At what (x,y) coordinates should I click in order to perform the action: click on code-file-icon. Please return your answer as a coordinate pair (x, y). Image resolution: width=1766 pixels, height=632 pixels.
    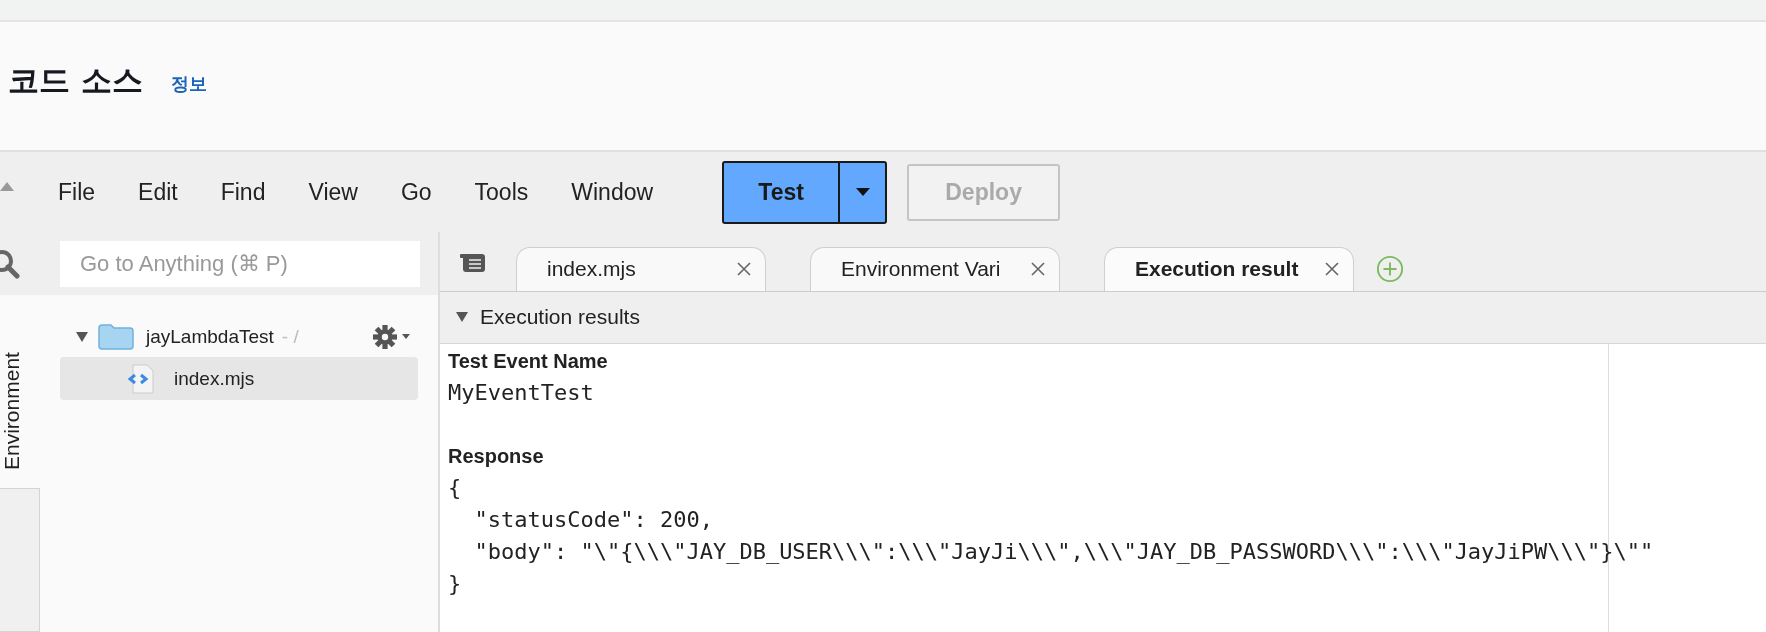
    Looking at the image, I should click on (141, 378).